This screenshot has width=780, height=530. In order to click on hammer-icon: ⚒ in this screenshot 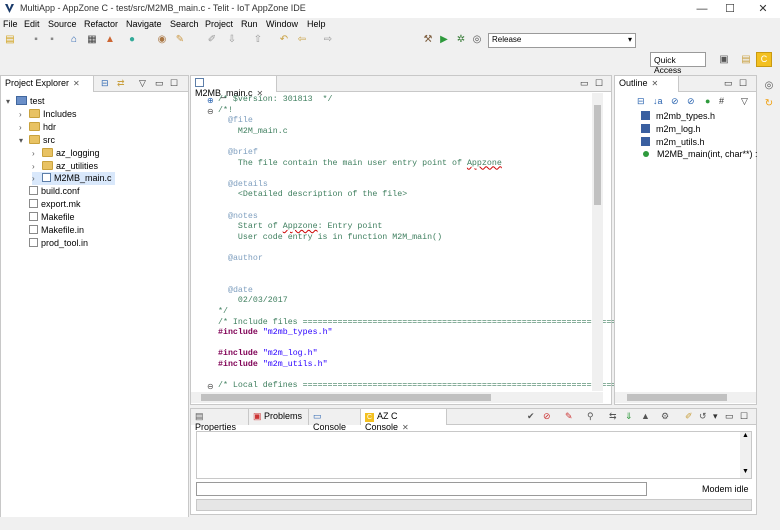, I will do `click(428, 40)`.